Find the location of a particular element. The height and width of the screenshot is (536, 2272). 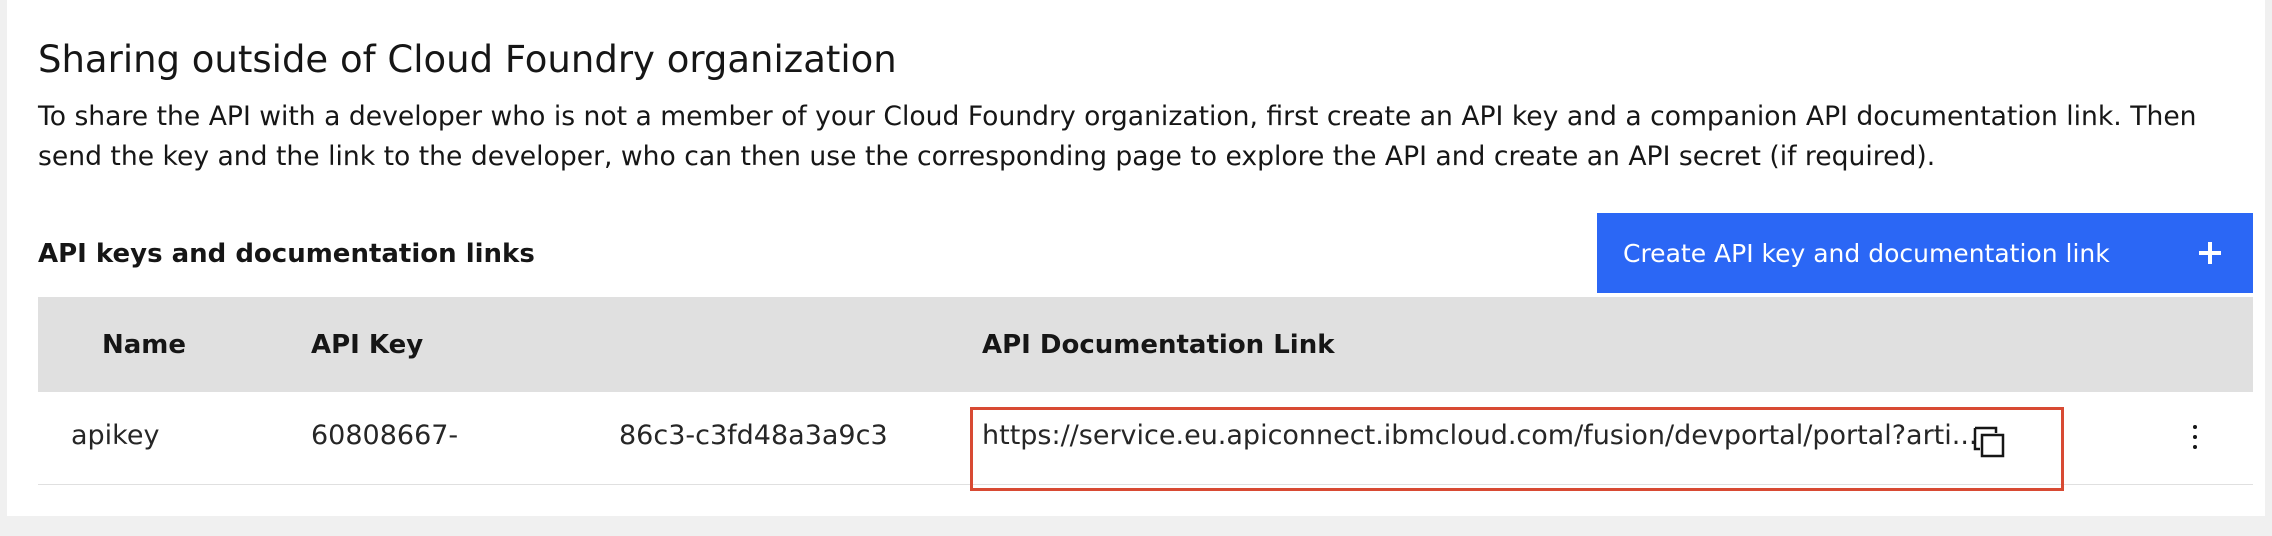

column-header-documentation-link: API Documentation Link is located at coordinates (1158, 345).